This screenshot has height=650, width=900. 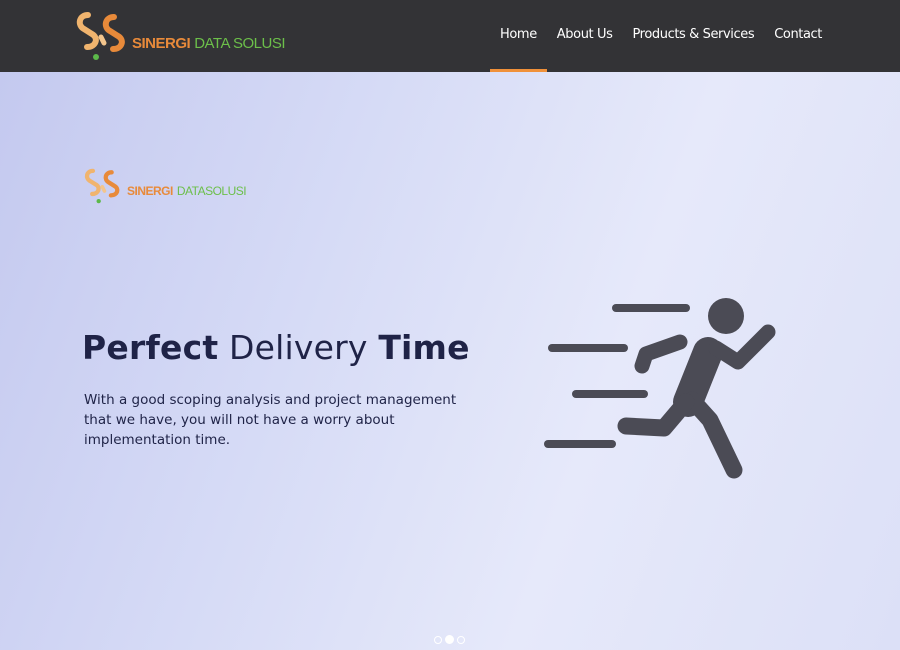 What do you see at coordinates (660, 388) in the screenshot?
I see `running-person-icon` at bounding box center [660, 388].